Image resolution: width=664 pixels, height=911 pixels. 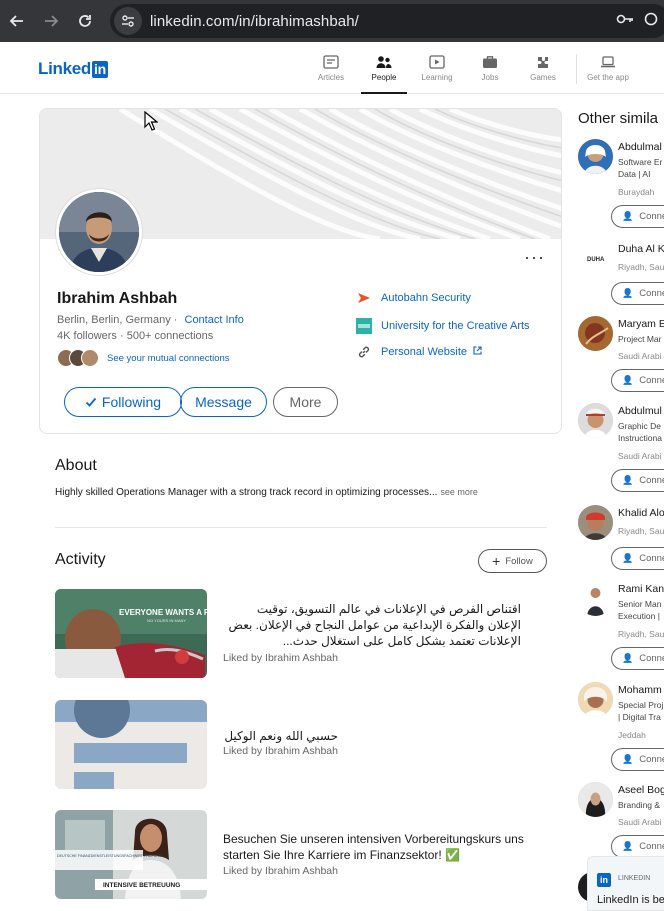 I want to click on suggestion-name: Maryam E, so click(x=641, y=324).